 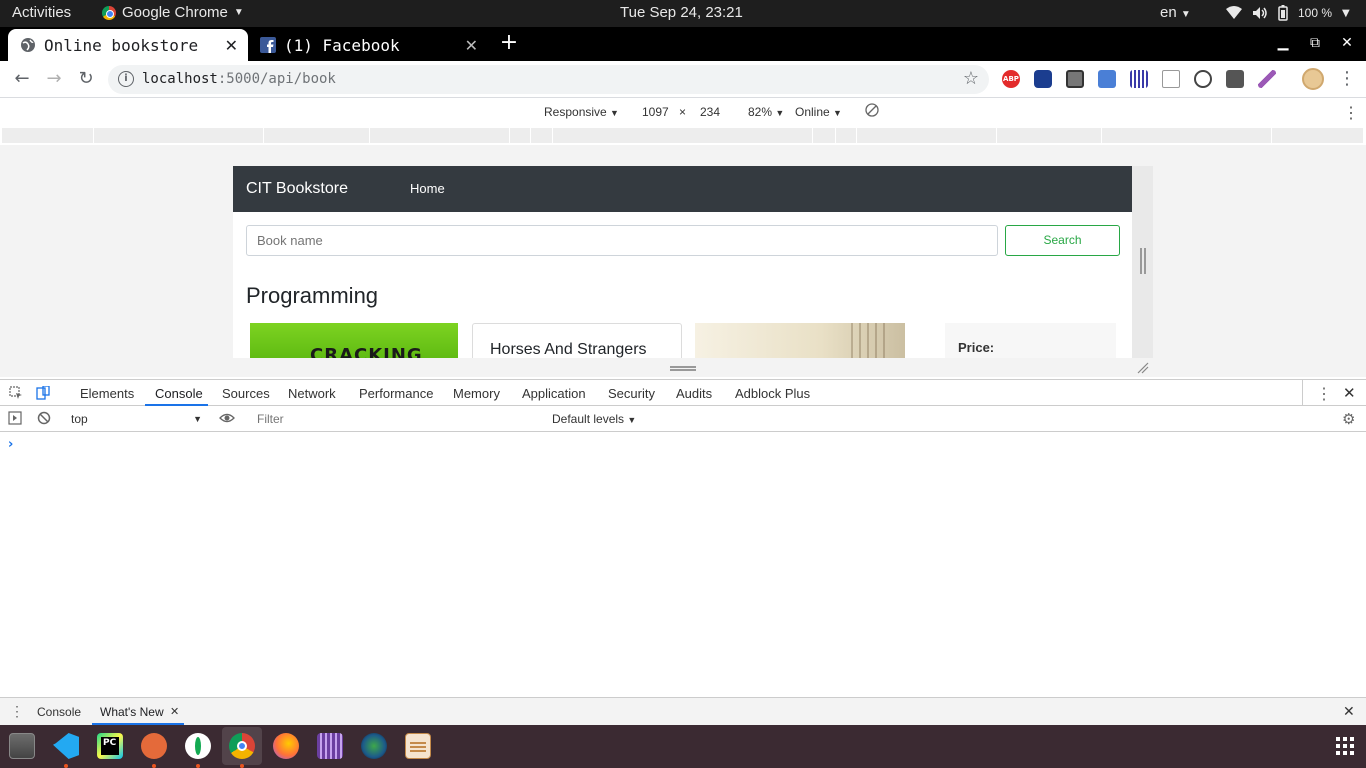 I want to click on device-mode-select: Responsive ▼, so click(x=581, y=112).